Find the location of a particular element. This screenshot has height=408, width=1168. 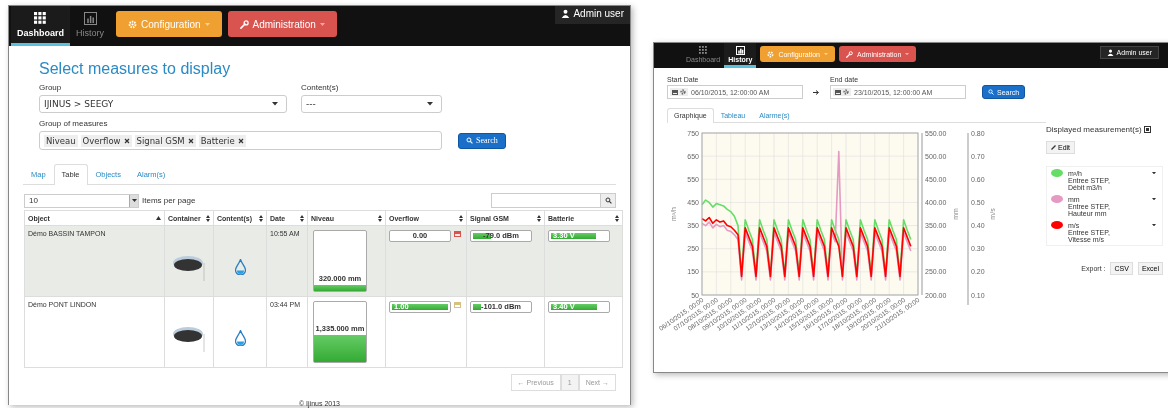

arrow-icon is located at coordinates (816, 92).